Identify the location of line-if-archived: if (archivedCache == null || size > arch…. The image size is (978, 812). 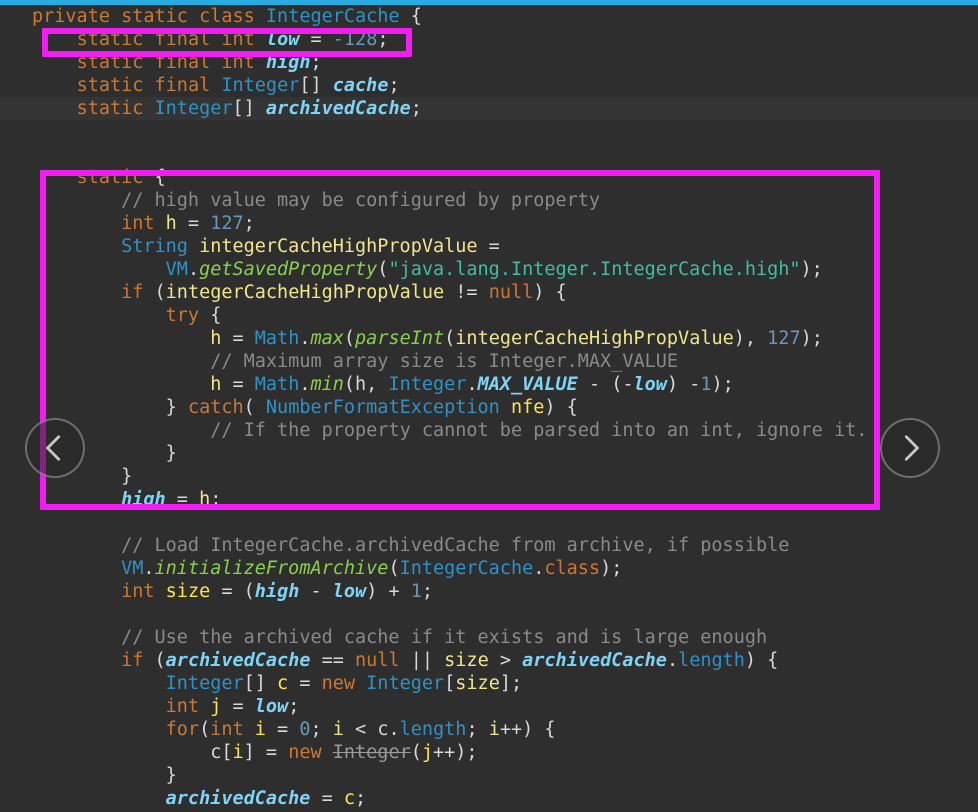
(489, 660).